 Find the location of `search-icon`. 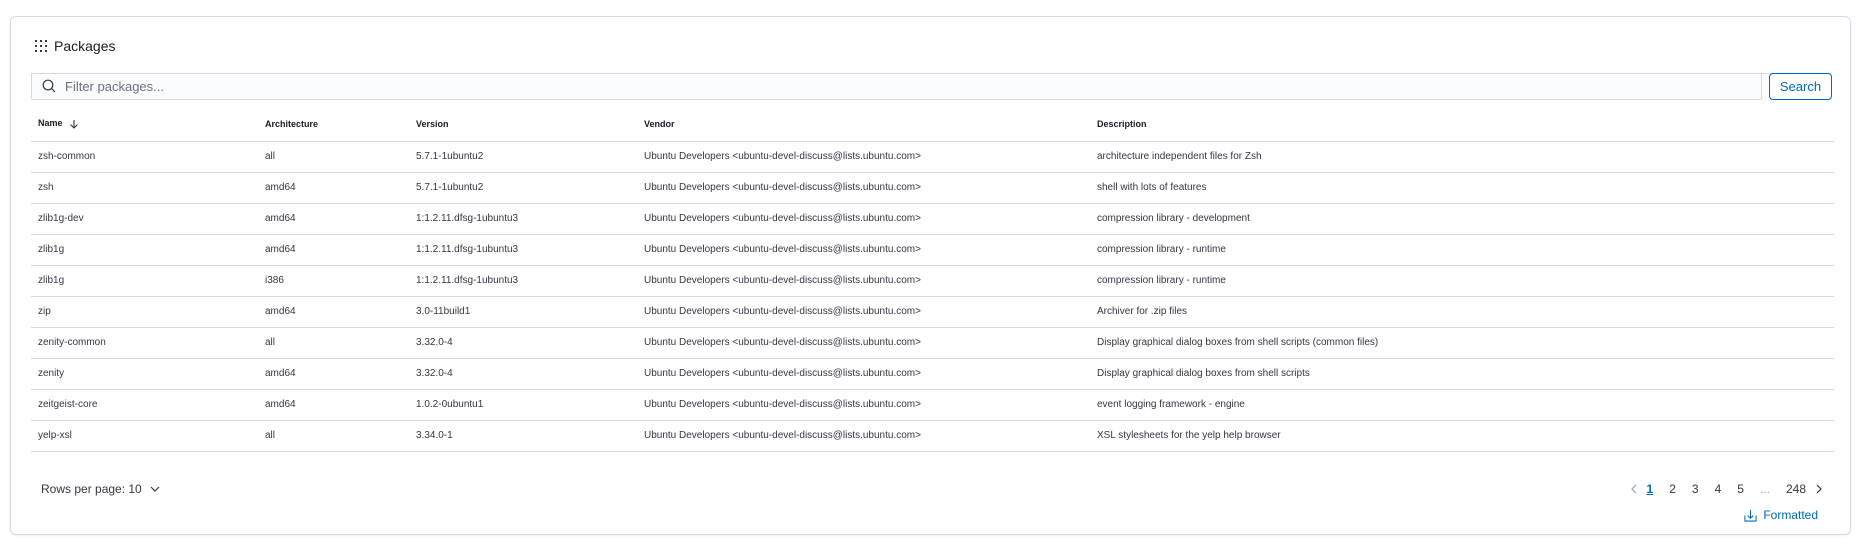

search-icon is located at coordinates (49, 86).